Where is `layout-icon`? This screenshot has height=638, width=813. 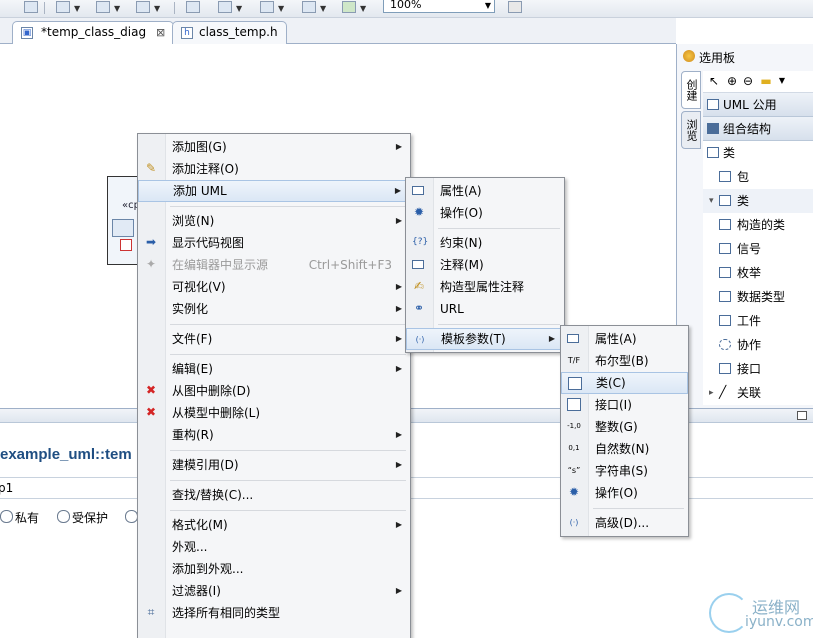 layout-icon is located at coordinates (63, 7).